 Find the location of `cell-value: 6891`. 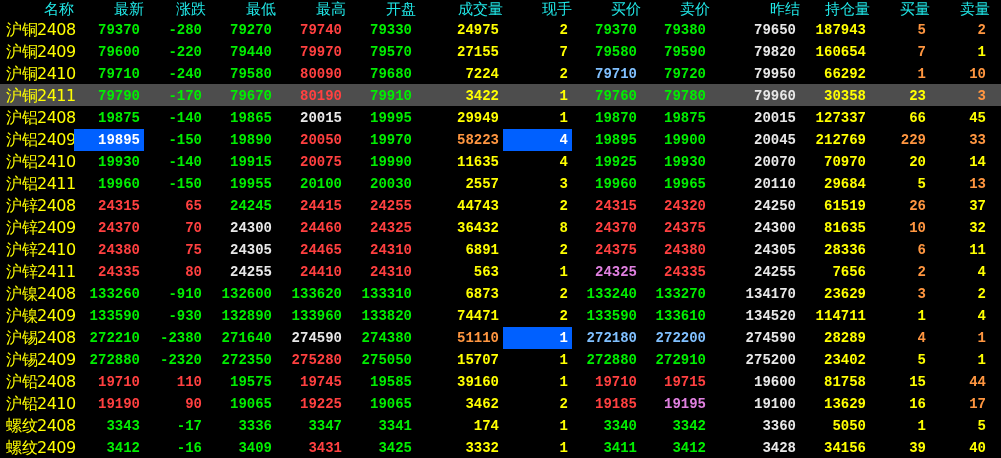

cell-value: 6891 is located at coordinates (482, 250).